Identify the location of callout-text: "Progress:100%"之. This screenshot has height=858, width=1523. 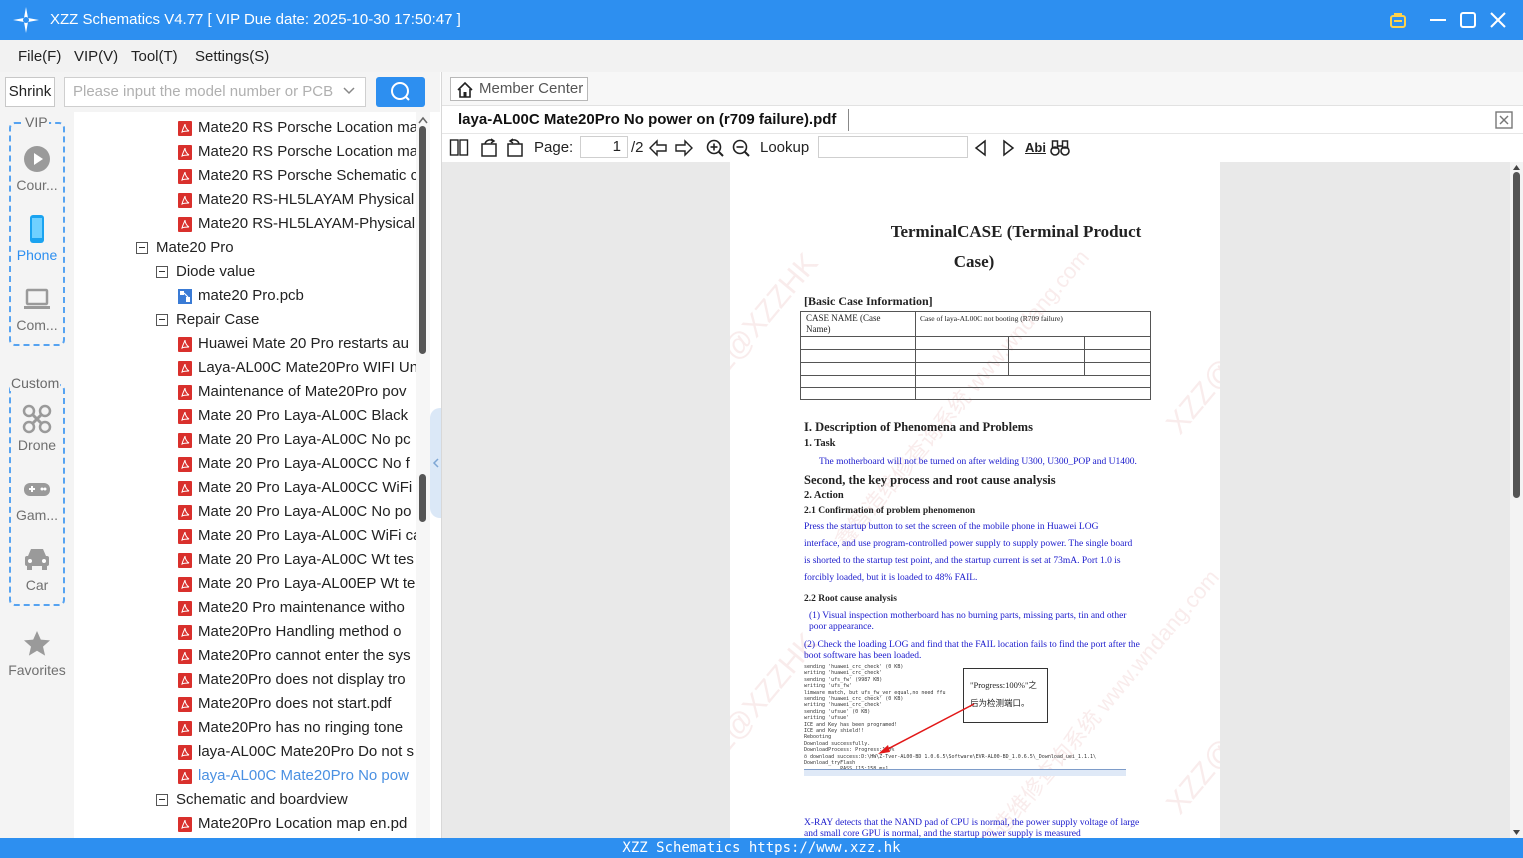
(1003, 685).